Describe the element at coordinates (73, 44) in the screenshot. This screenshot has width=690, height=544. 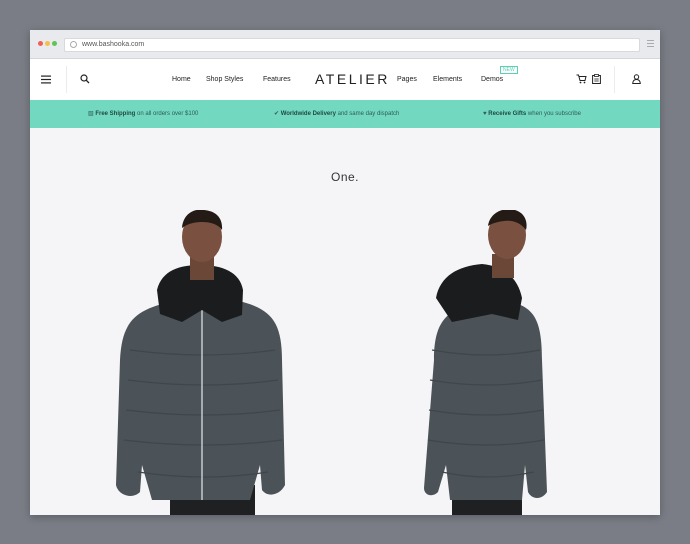
I see `site-info-icon` at that location.